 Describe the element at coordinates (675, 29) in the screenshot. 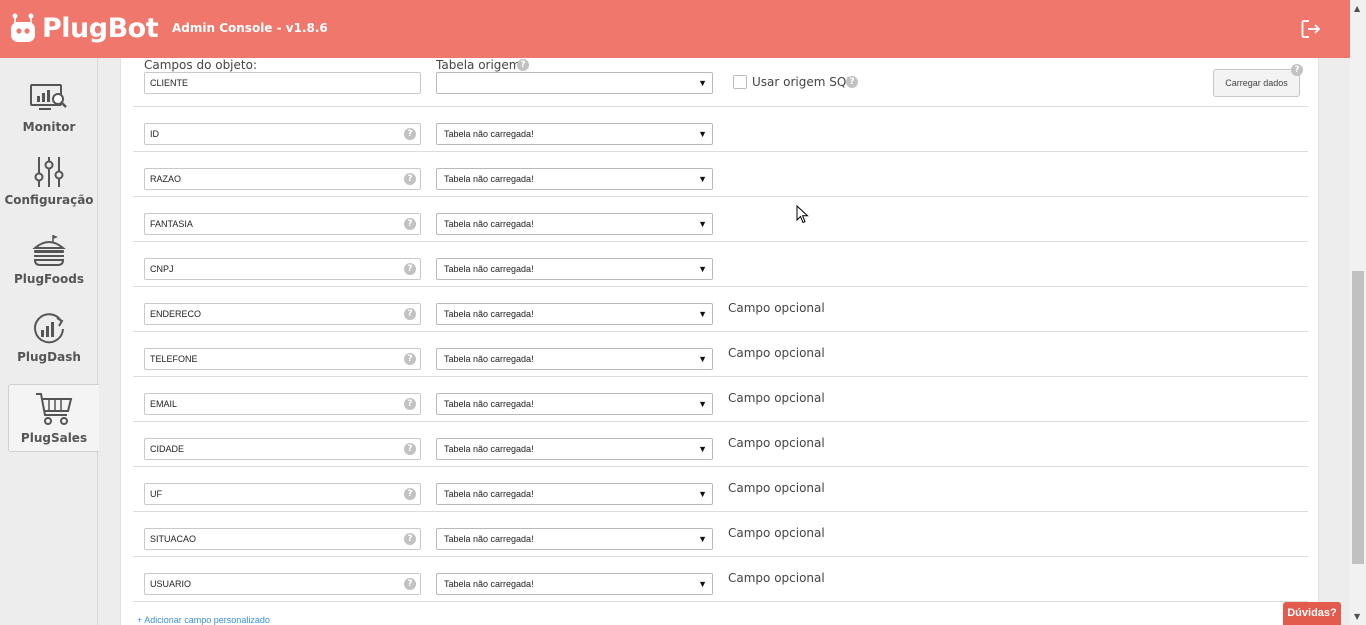

I see `app-header: PlugBot Admin Console - v1.8.6` at that location.